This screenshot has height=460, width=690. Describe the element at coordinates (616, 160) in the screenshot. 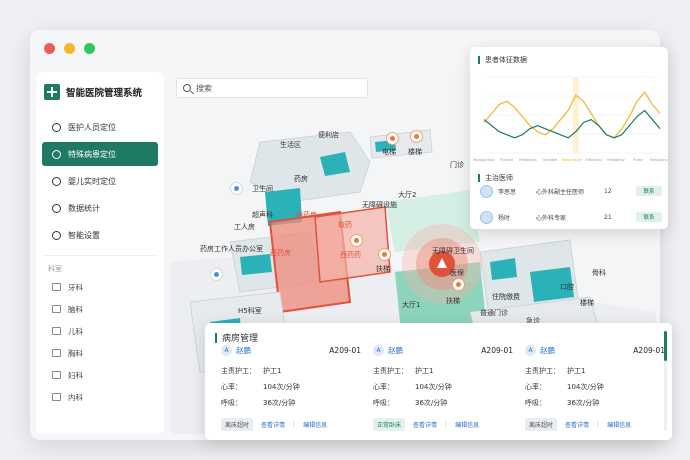

I see `chart-x-tick-label: Reliability` at that location.